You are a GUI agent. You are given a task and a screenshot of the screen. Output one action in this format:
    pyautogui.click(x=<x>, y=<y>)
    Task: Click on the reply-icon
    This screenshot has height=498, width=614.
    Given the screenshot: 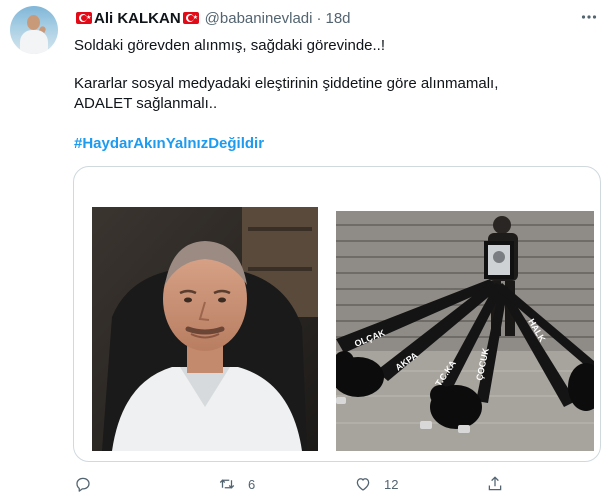 What is the action you would take?
    pyautogui.click(x=83, y=484)
    